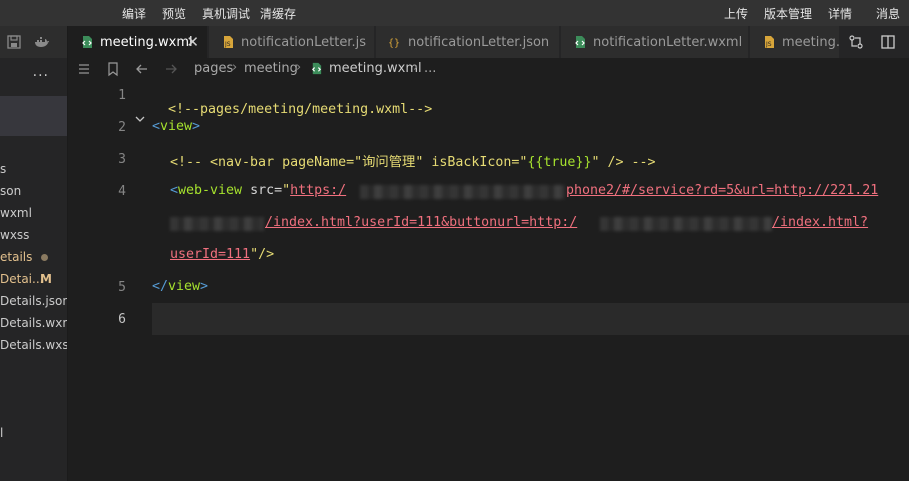 The image size is (909, 481). I want to click on tab-notificationletter-js: JS notificationLetter.js, so click(292, 42).